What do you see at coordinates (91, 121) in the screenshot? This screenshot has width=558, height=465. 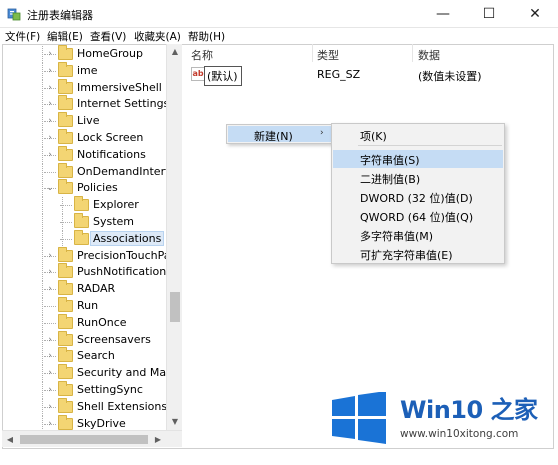 I see `tree-item: › Live` at bounding box center [91, 121].